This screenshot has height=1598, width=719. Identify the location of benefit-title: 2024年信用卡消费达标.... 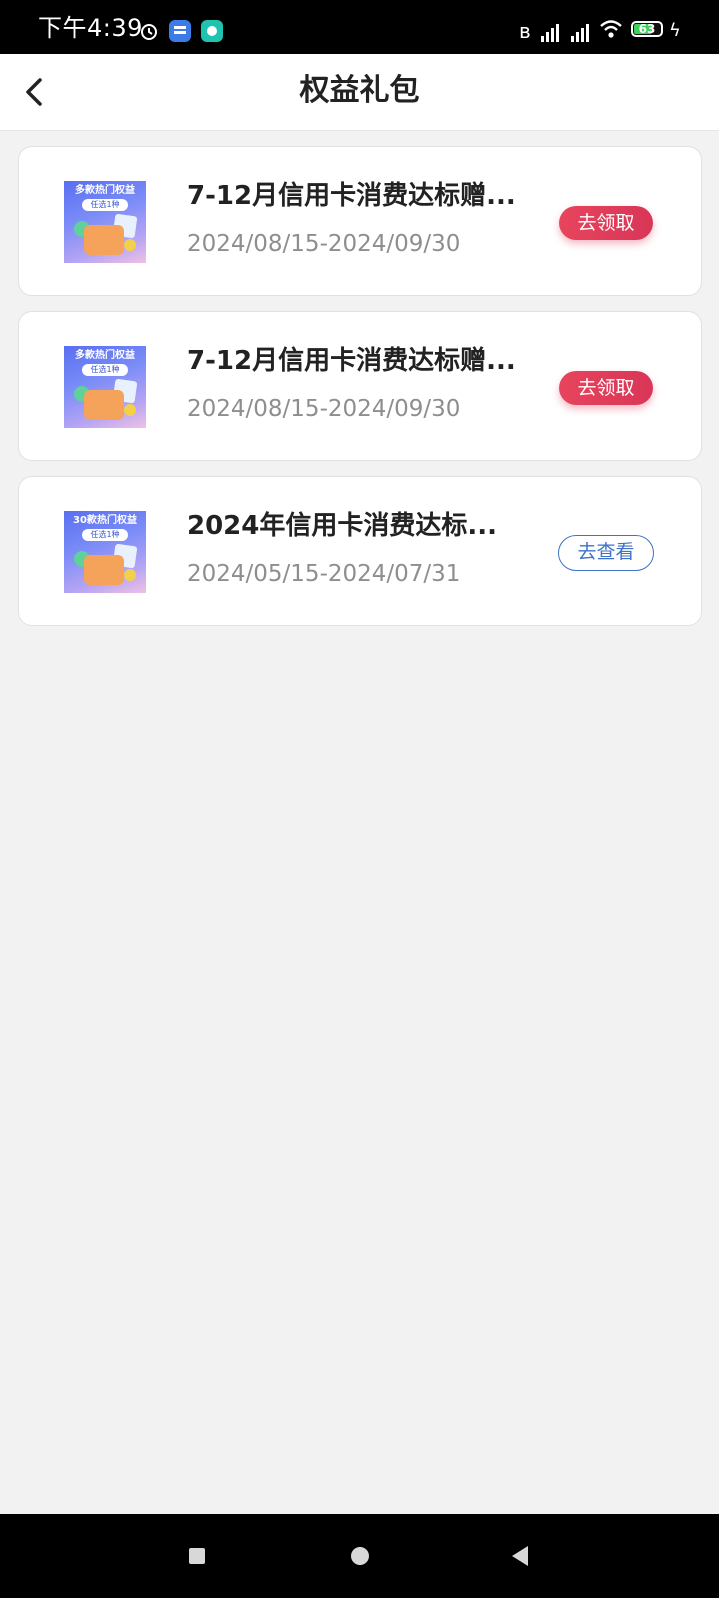
(342, 526).